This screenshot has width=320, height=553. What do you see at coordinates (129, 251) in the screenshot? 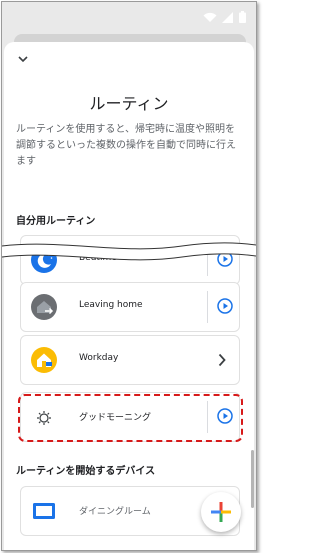
I see `torn-edge-decoration` at bounding box center [129, 251].